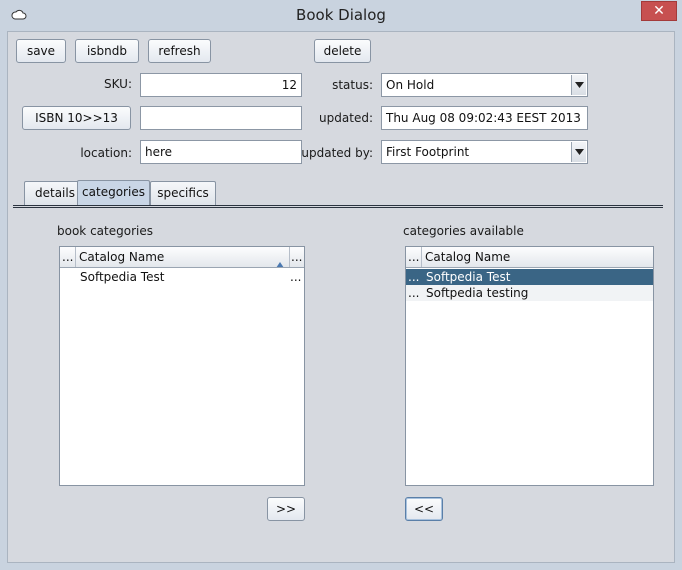 The height and width of the screenshot is (570, 682). What do you see at coordinates (113, 192) in the screenshot?
I see `tab-categories: categories` at bounding box center [113, 192].